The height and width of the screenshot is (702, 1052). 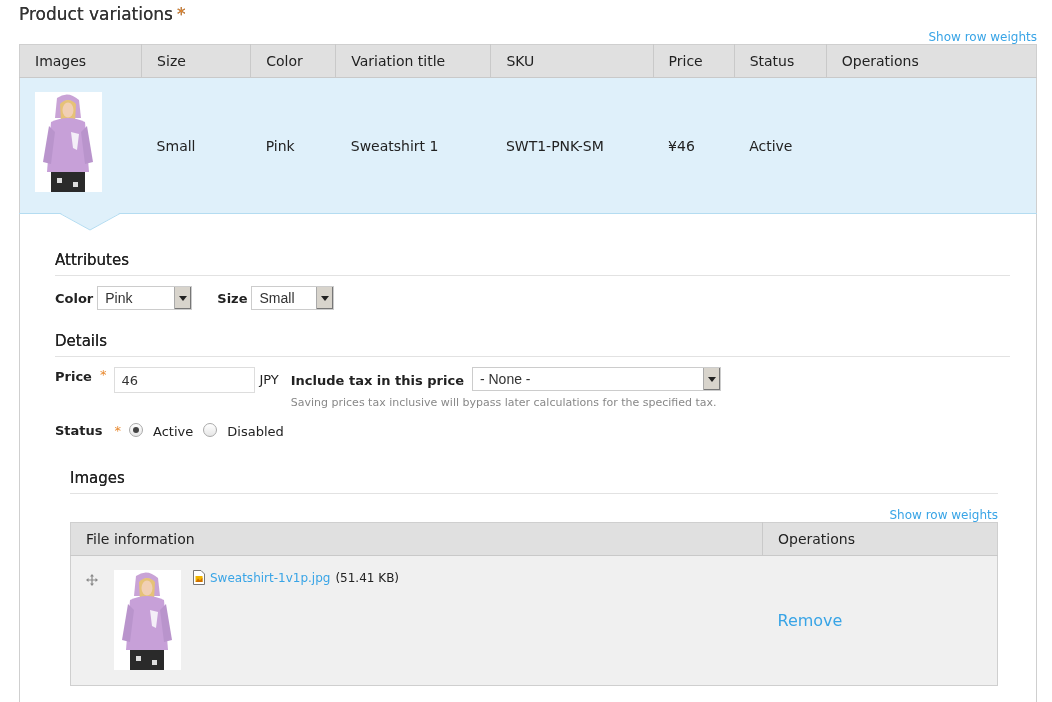 What do you see at coordinates (173, 431) in the screenshot?
I see `radio-label: Active` at bounding box center [173, 431].